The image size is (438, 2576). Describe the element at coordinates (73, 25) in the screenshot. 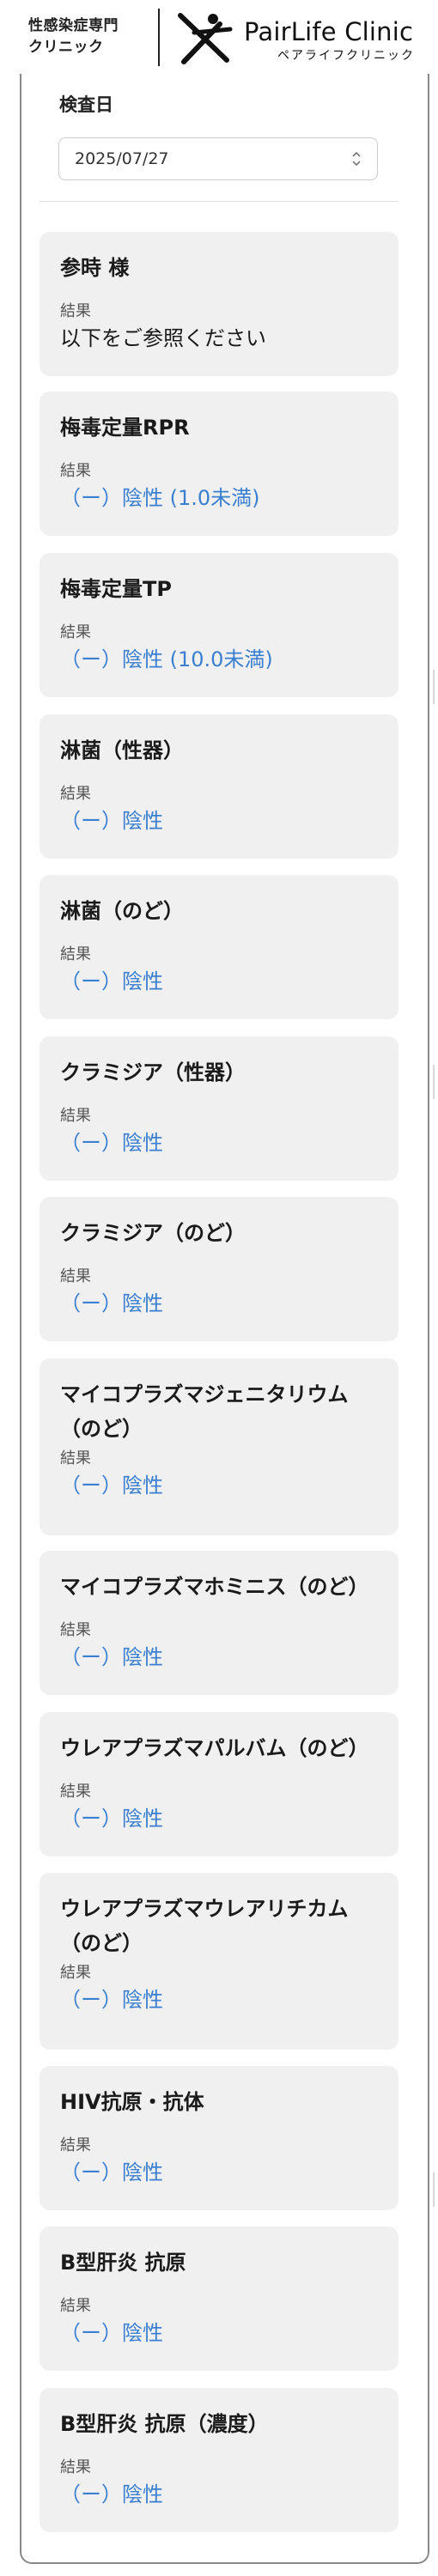

I see `clinic-type-line1: 性感染症専門` at that location.